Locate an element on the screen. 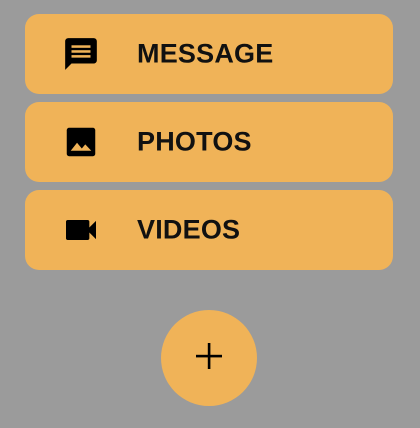 Image resolution: width=420 pixels, height=428 pixels. plus-icon is located at coordinates (209, 358).